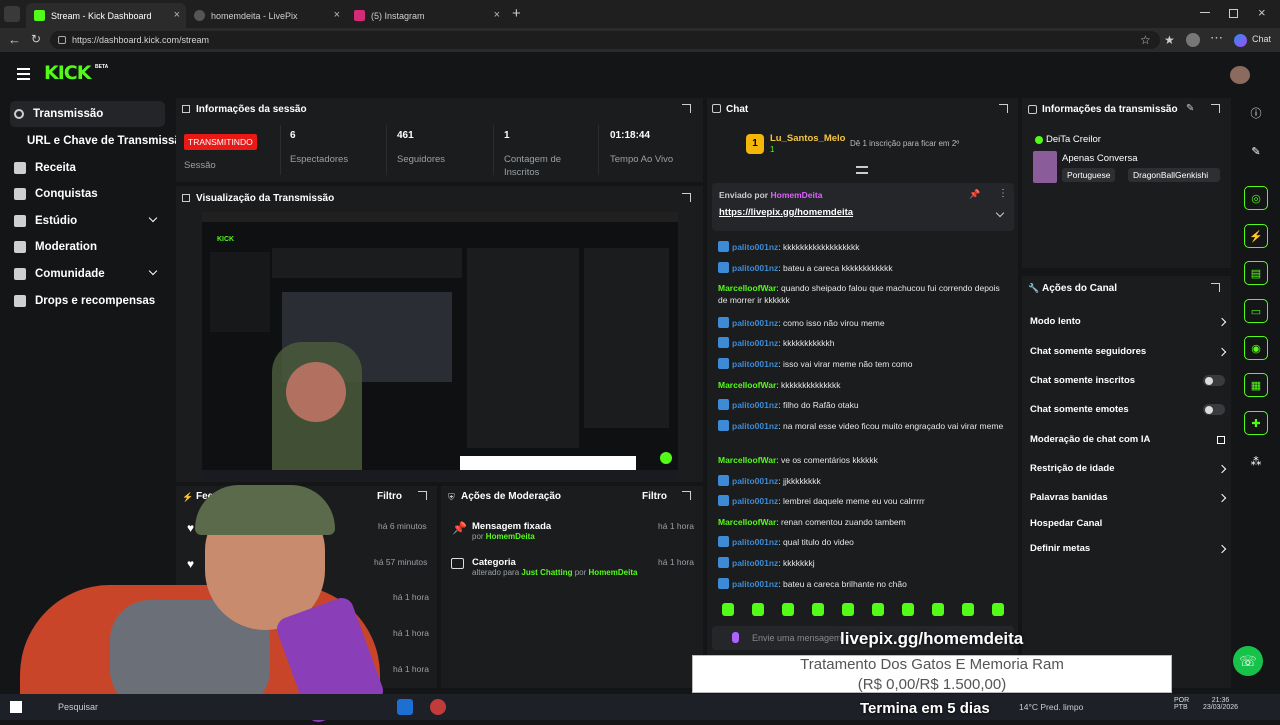 The width and height of the screenshot is (1280, 725). Describe the element at coordinates (1193, 40) in the screenshot. I see `profile-avatar` at that location.